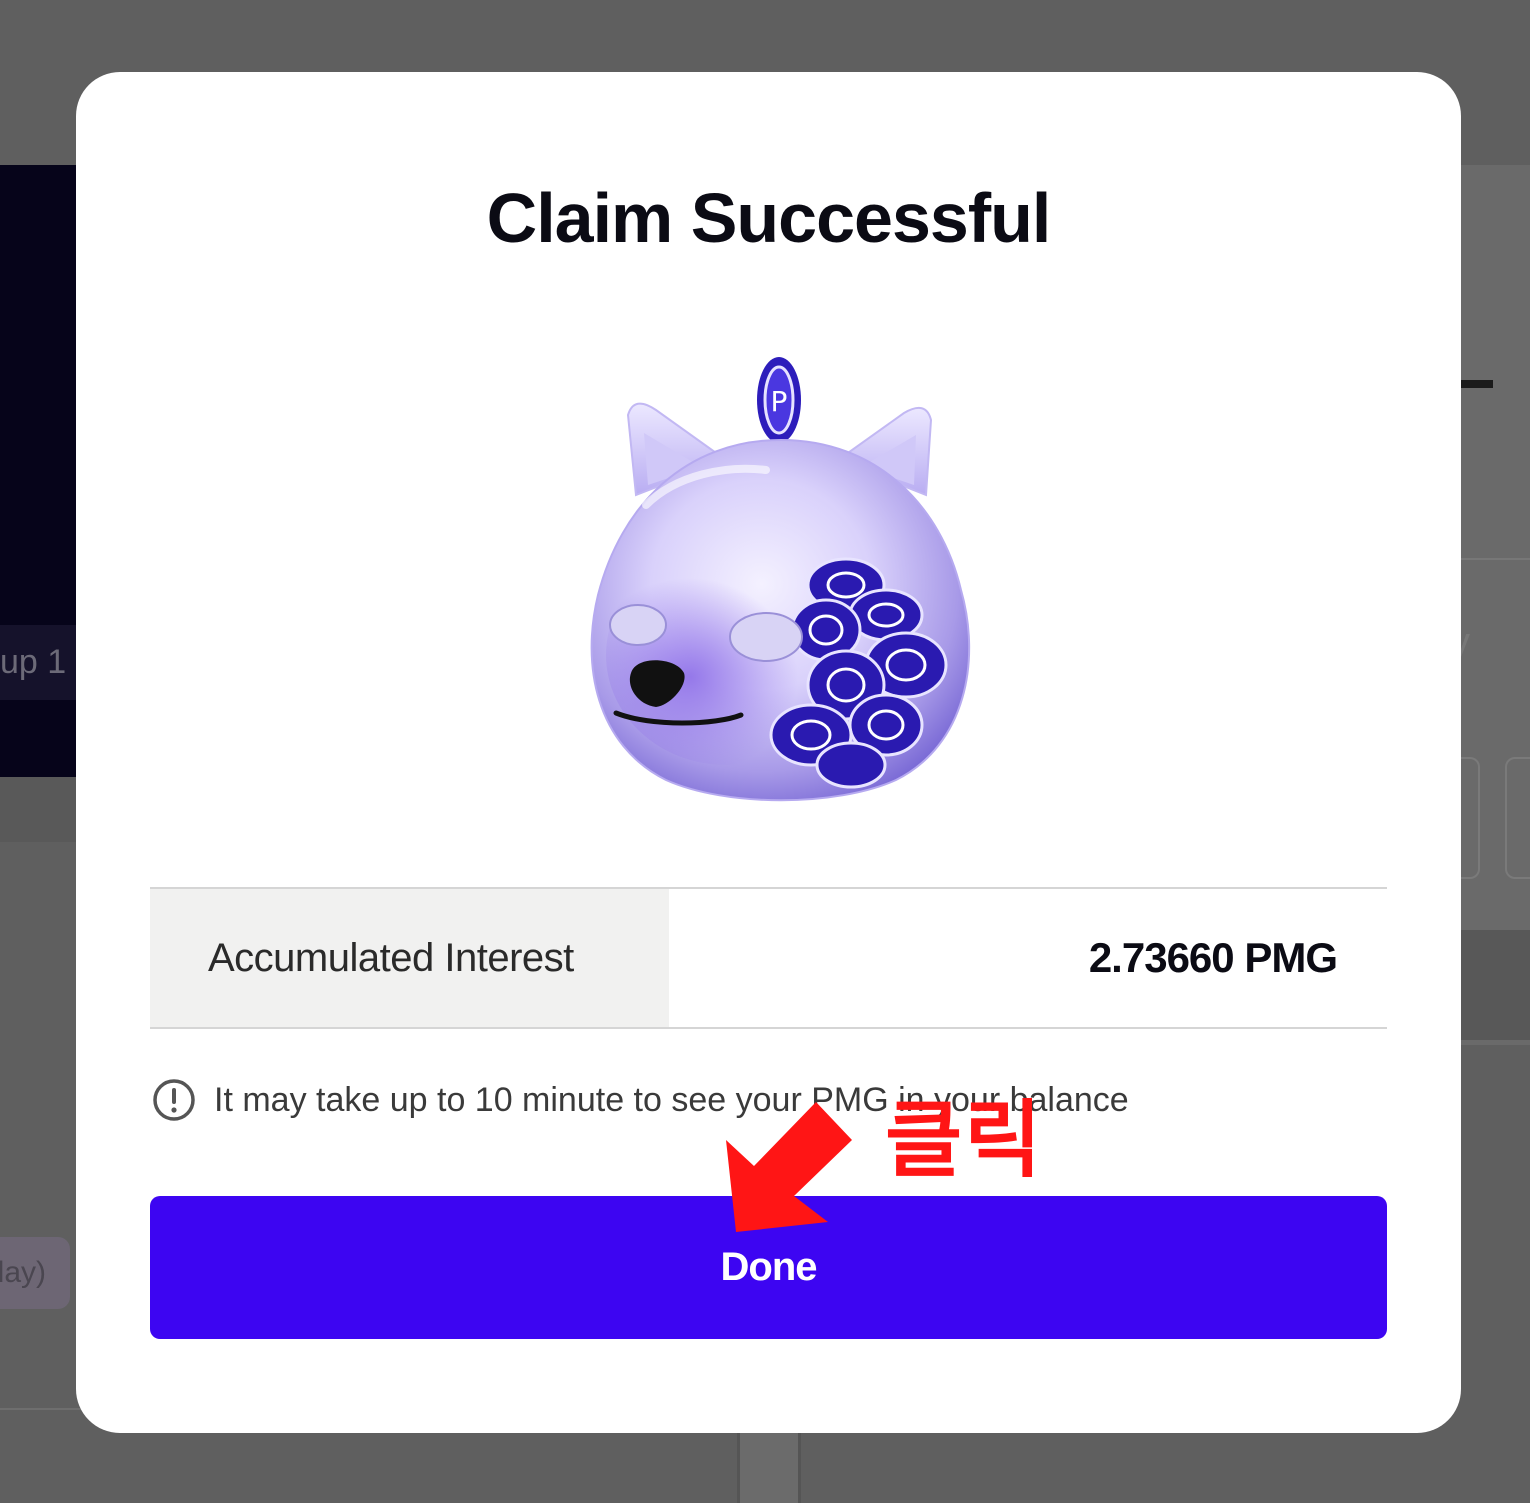 The width and height of the screenshot is (1530, 1503). Describe the element at coordinates (409, 958) in the screenshot. I see `accumulated-interest-label: Accumulated Interest` at that location.